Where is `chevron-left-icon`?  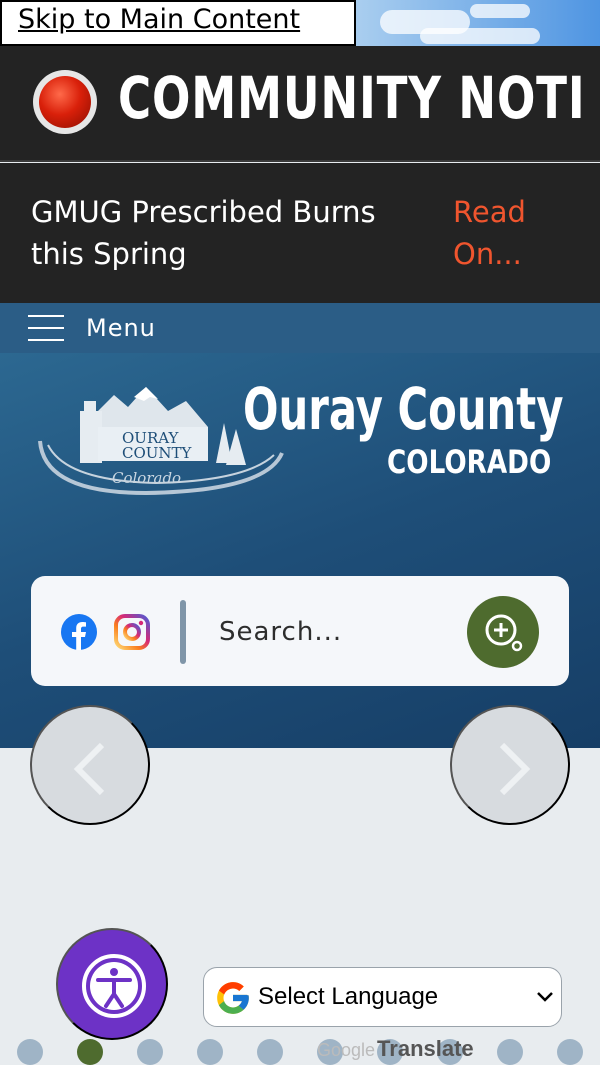
chevron-left-icon is located at coordinates (89, 769).